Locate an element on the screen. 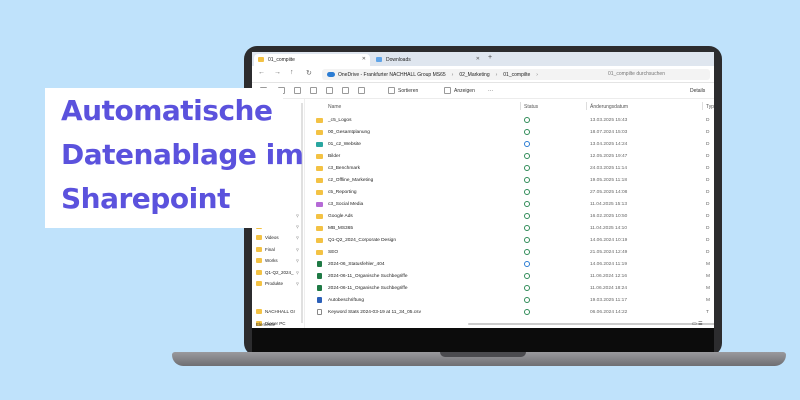 The image size is (800, 400). back-icon: ← is located at coordinates (261, 72).